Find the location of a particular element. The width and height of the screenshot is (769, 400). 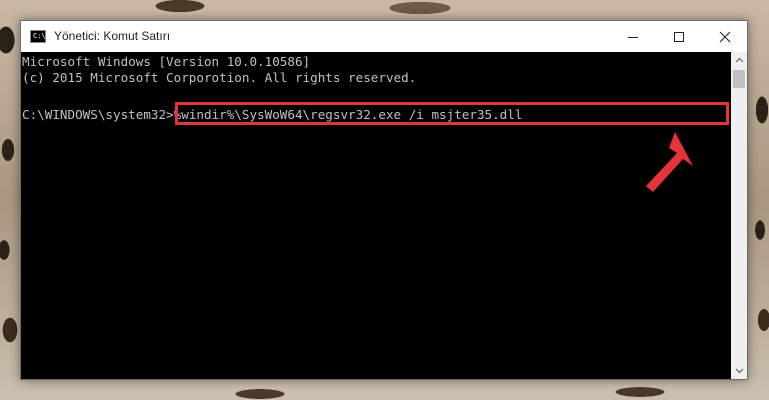

chevron-up-icon is located at coordinates (739, 60).